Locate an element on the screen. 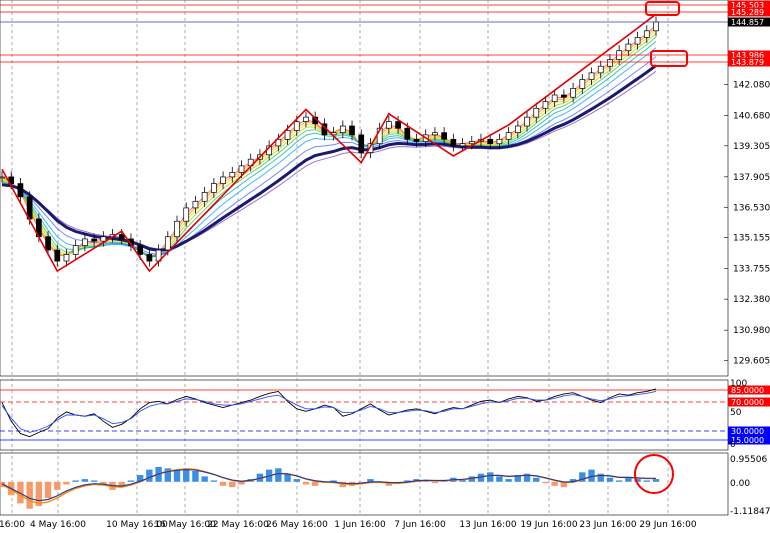 Image resolution: width=770 pixels, height=533 pixels. osc-axis-label: 0 is located at coordinates (733, 445).